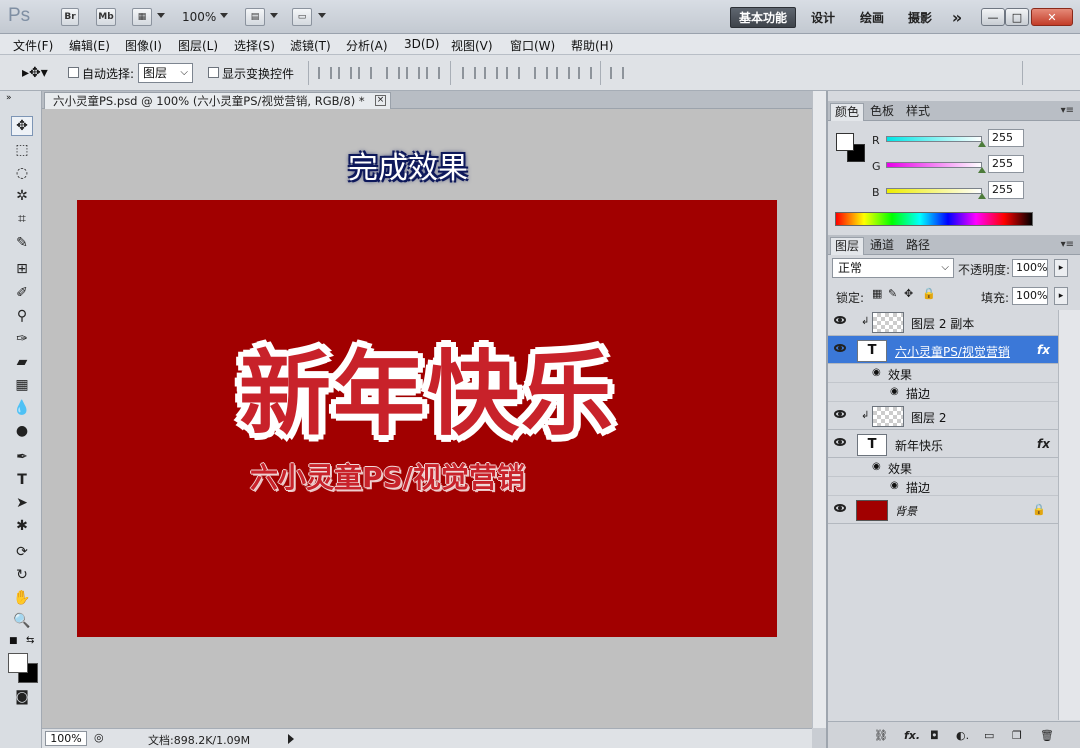  I want to click on new-group-icon: ▭, so click(989, 735).